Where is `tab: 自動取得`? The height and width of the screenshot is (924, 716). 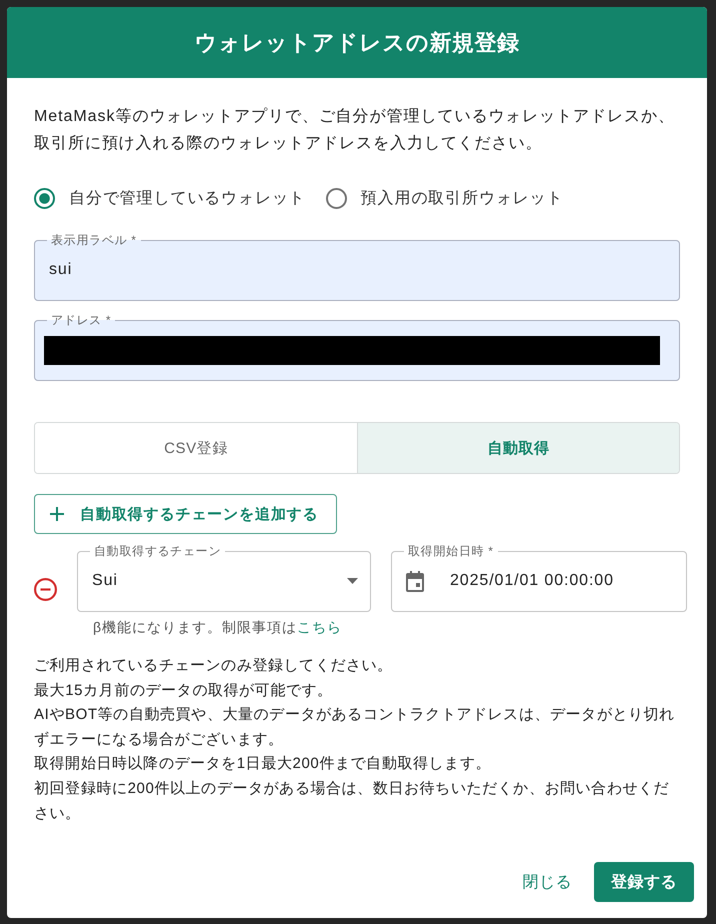 tab: 自動取得 is located at coordinates (518, 448).